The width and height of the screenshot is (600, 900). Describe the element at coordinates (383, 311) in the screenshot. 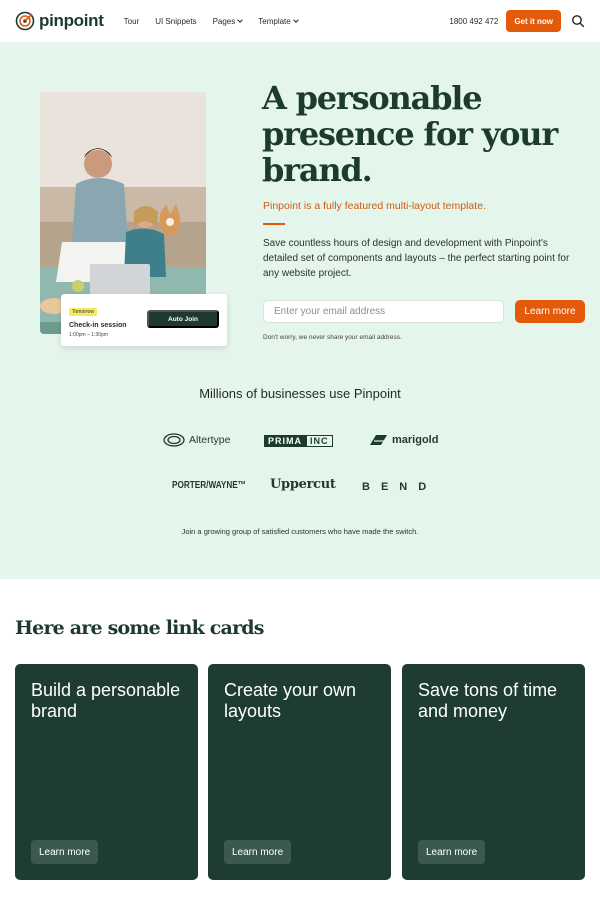

I see `email-input` at that location.